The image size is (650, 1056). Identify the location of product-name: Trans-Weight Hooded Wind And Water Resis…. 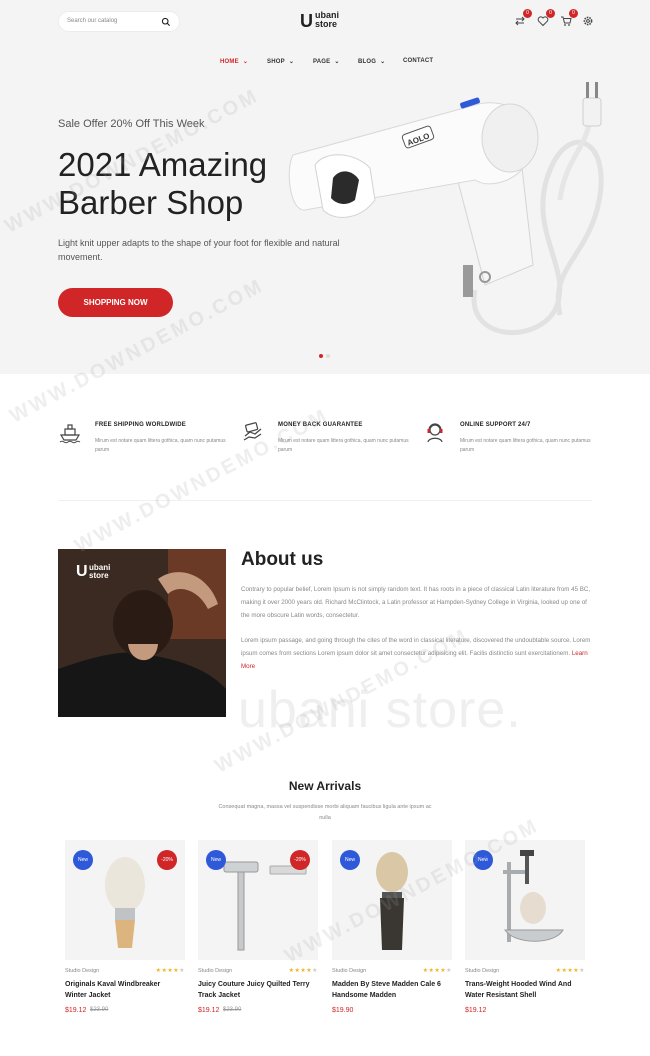
(524, 990).